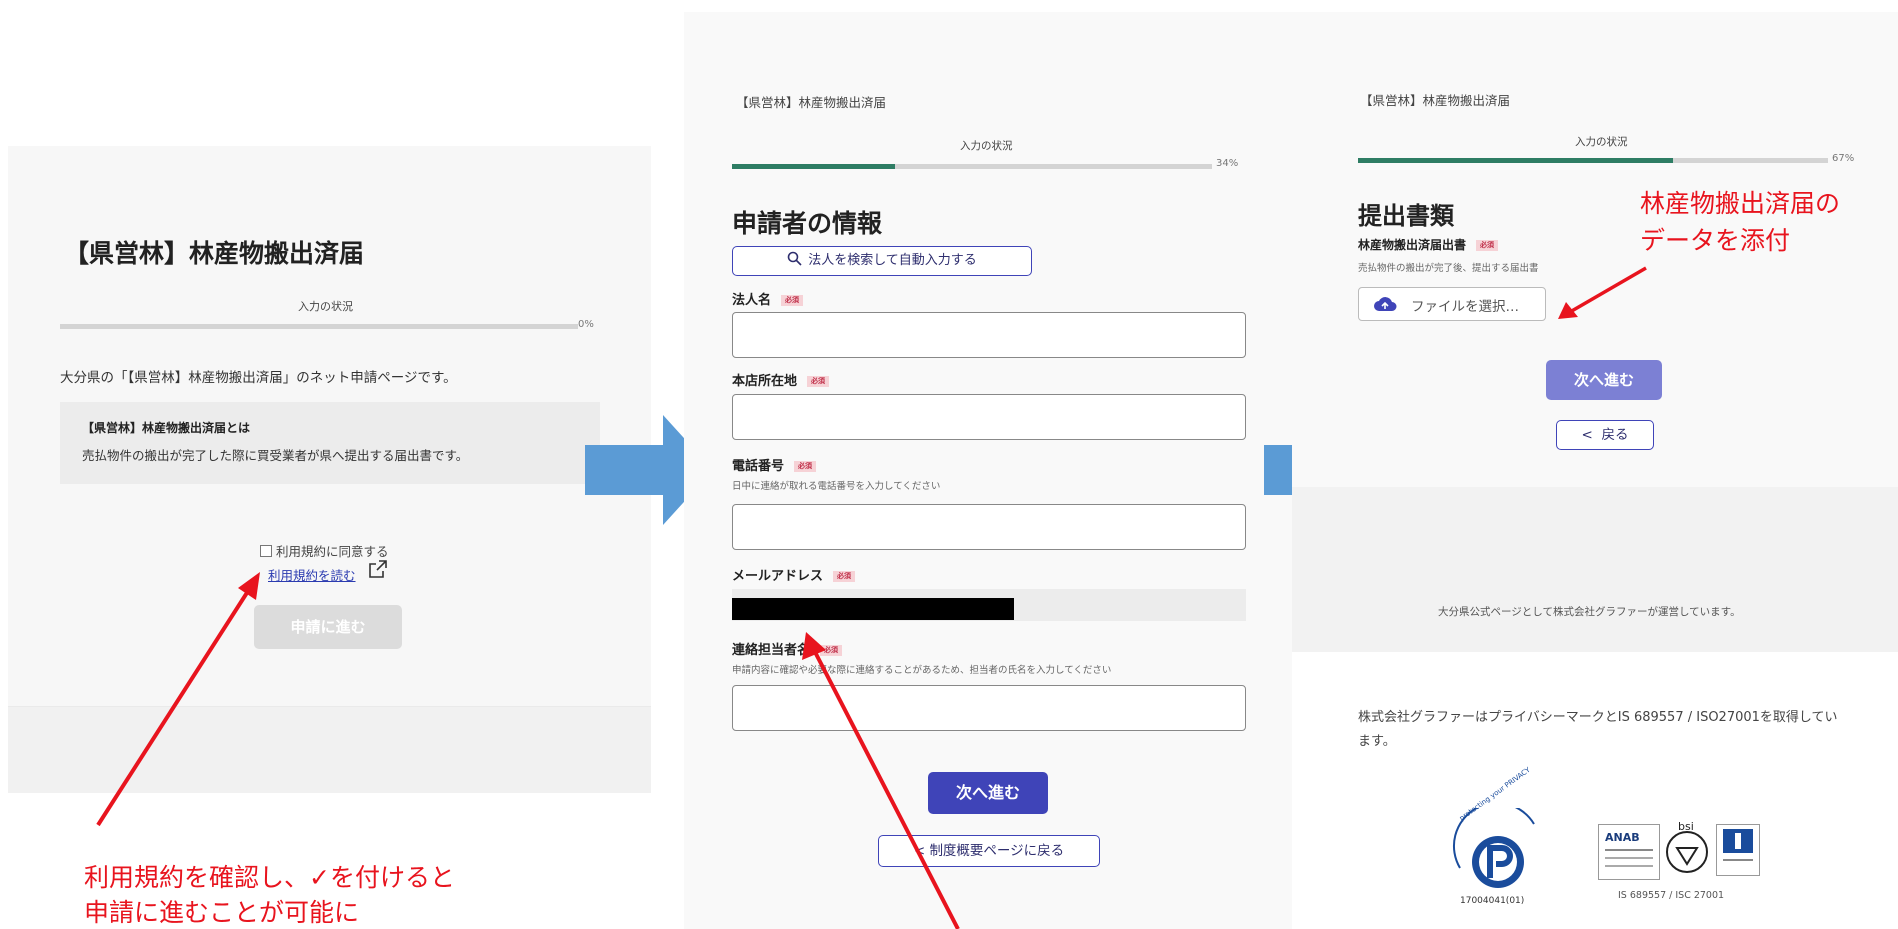 The image size is (1898, 929). I want to click on corp-name-label: 法人名 必須, so click(768, 298).